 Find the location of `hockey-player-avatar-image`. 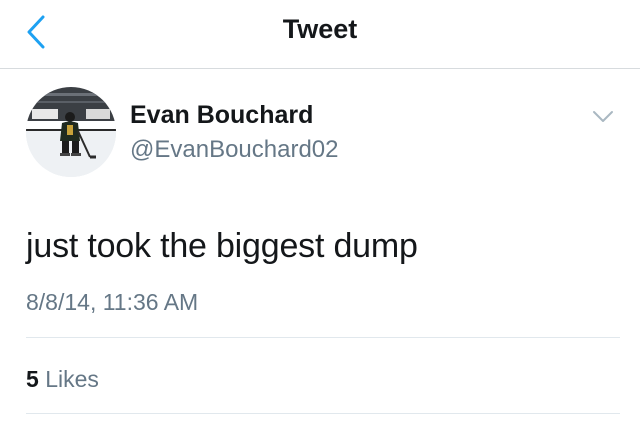

hockey-player-avatar-image is located at coordinates (71, 132).